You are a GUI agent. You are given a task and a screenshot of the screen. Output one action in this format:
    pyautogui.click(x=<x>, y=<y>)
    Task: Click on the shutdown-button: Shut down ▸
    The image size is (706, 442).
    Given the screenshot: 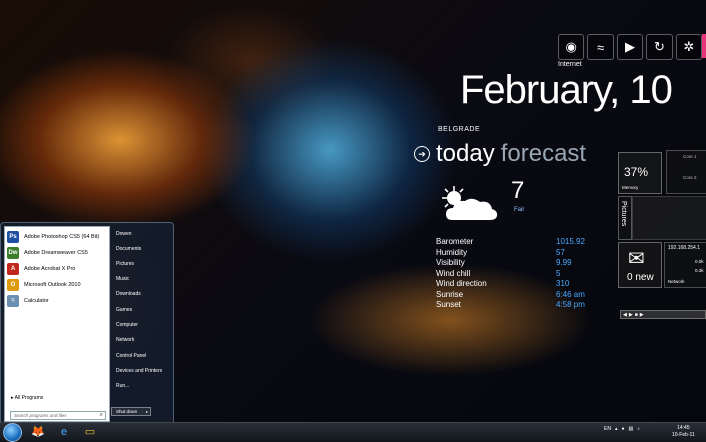 What is the action you would take?
    pyautogui.click(x=131, y=411)
    